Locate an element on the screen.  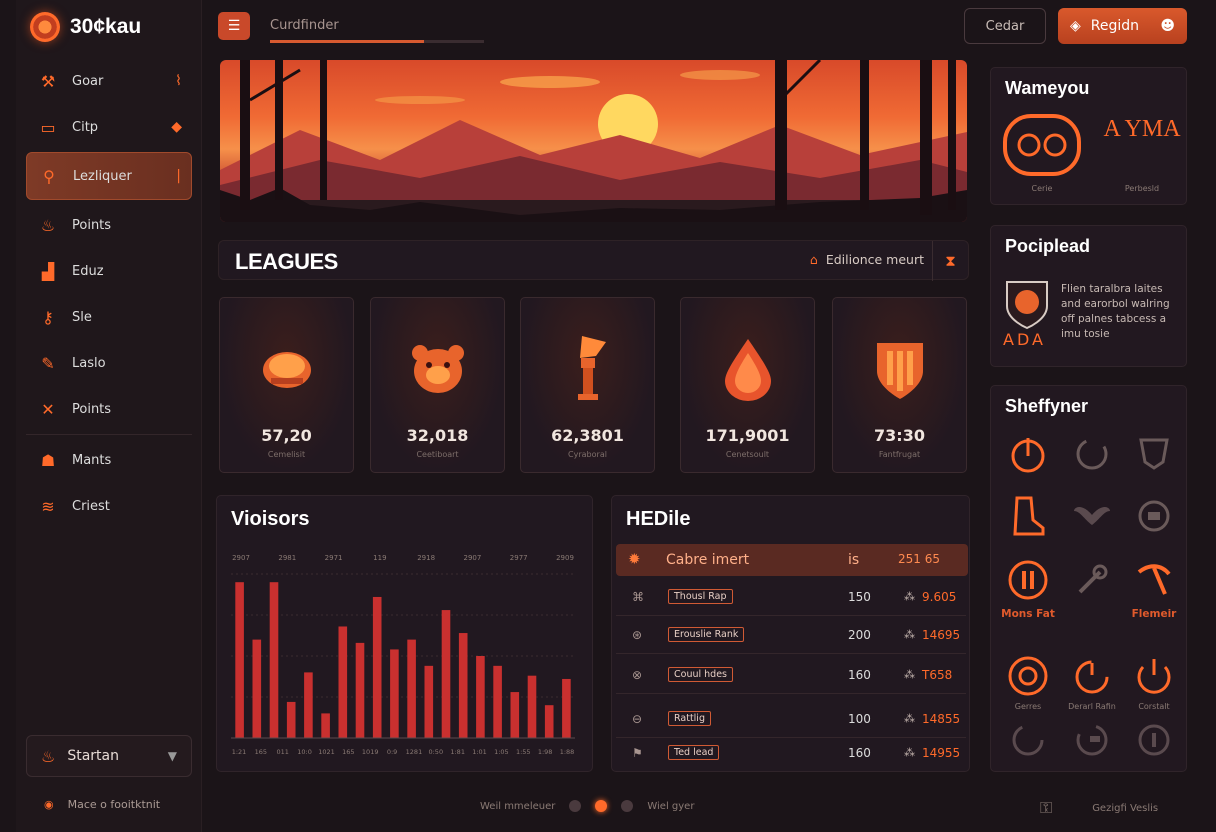
card-sub: Cenetsoult is located at coordinates (747, 454).